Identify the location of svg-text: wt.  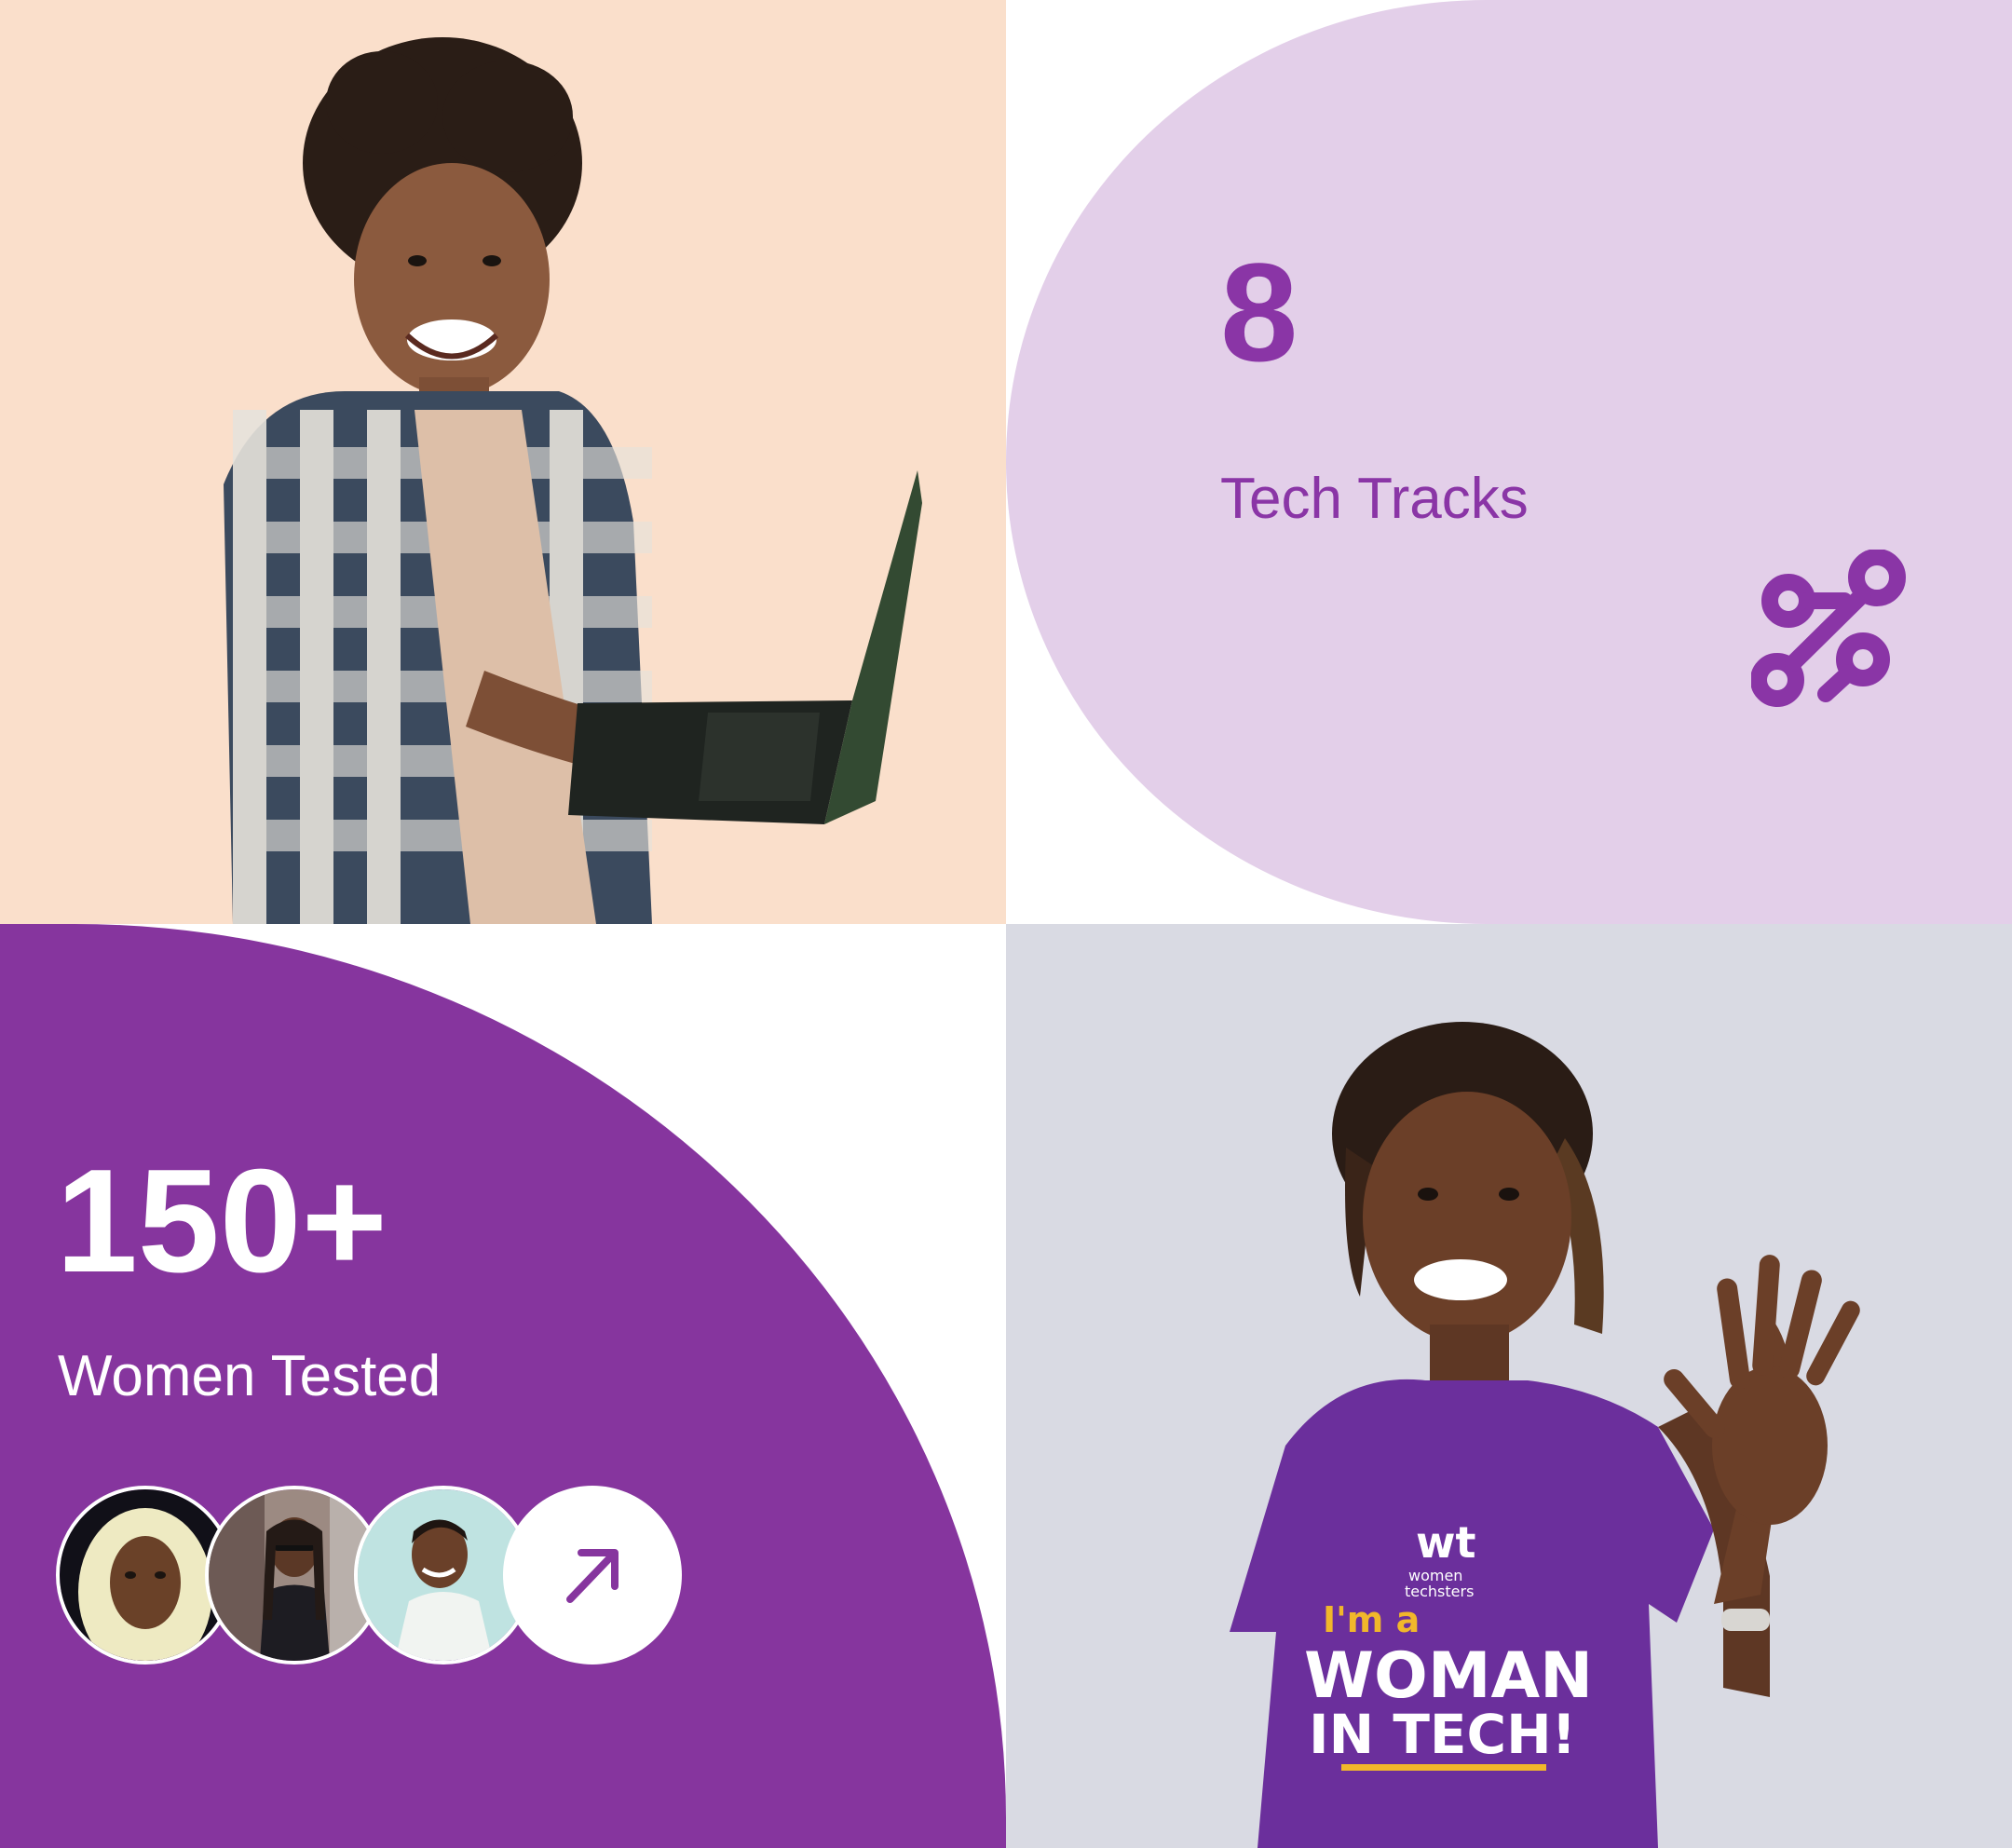
(1446, 1542).